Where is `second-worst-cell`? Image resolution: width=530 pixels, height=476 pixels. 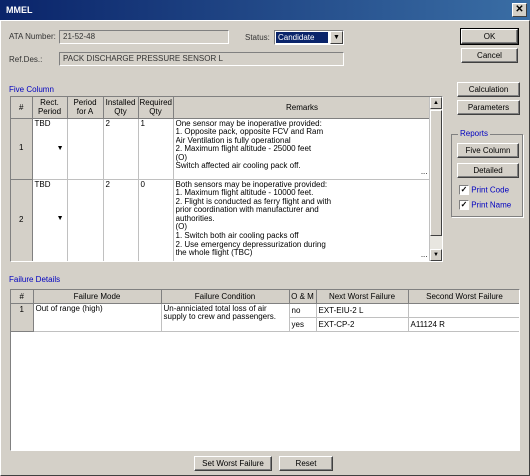
second-worst-cell is located at coordinates (463, 310).